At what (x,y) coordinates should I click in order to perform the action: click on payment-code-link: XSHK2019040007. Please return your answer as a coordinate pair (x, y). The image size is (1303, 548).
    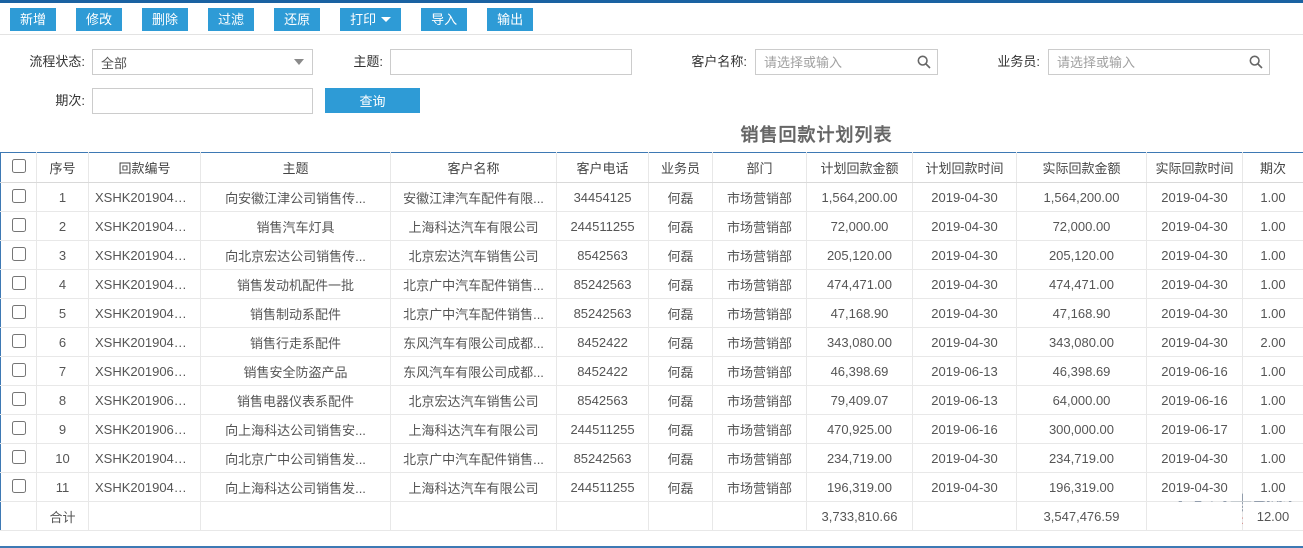
    Looking at the image, I should click on (144, 342).